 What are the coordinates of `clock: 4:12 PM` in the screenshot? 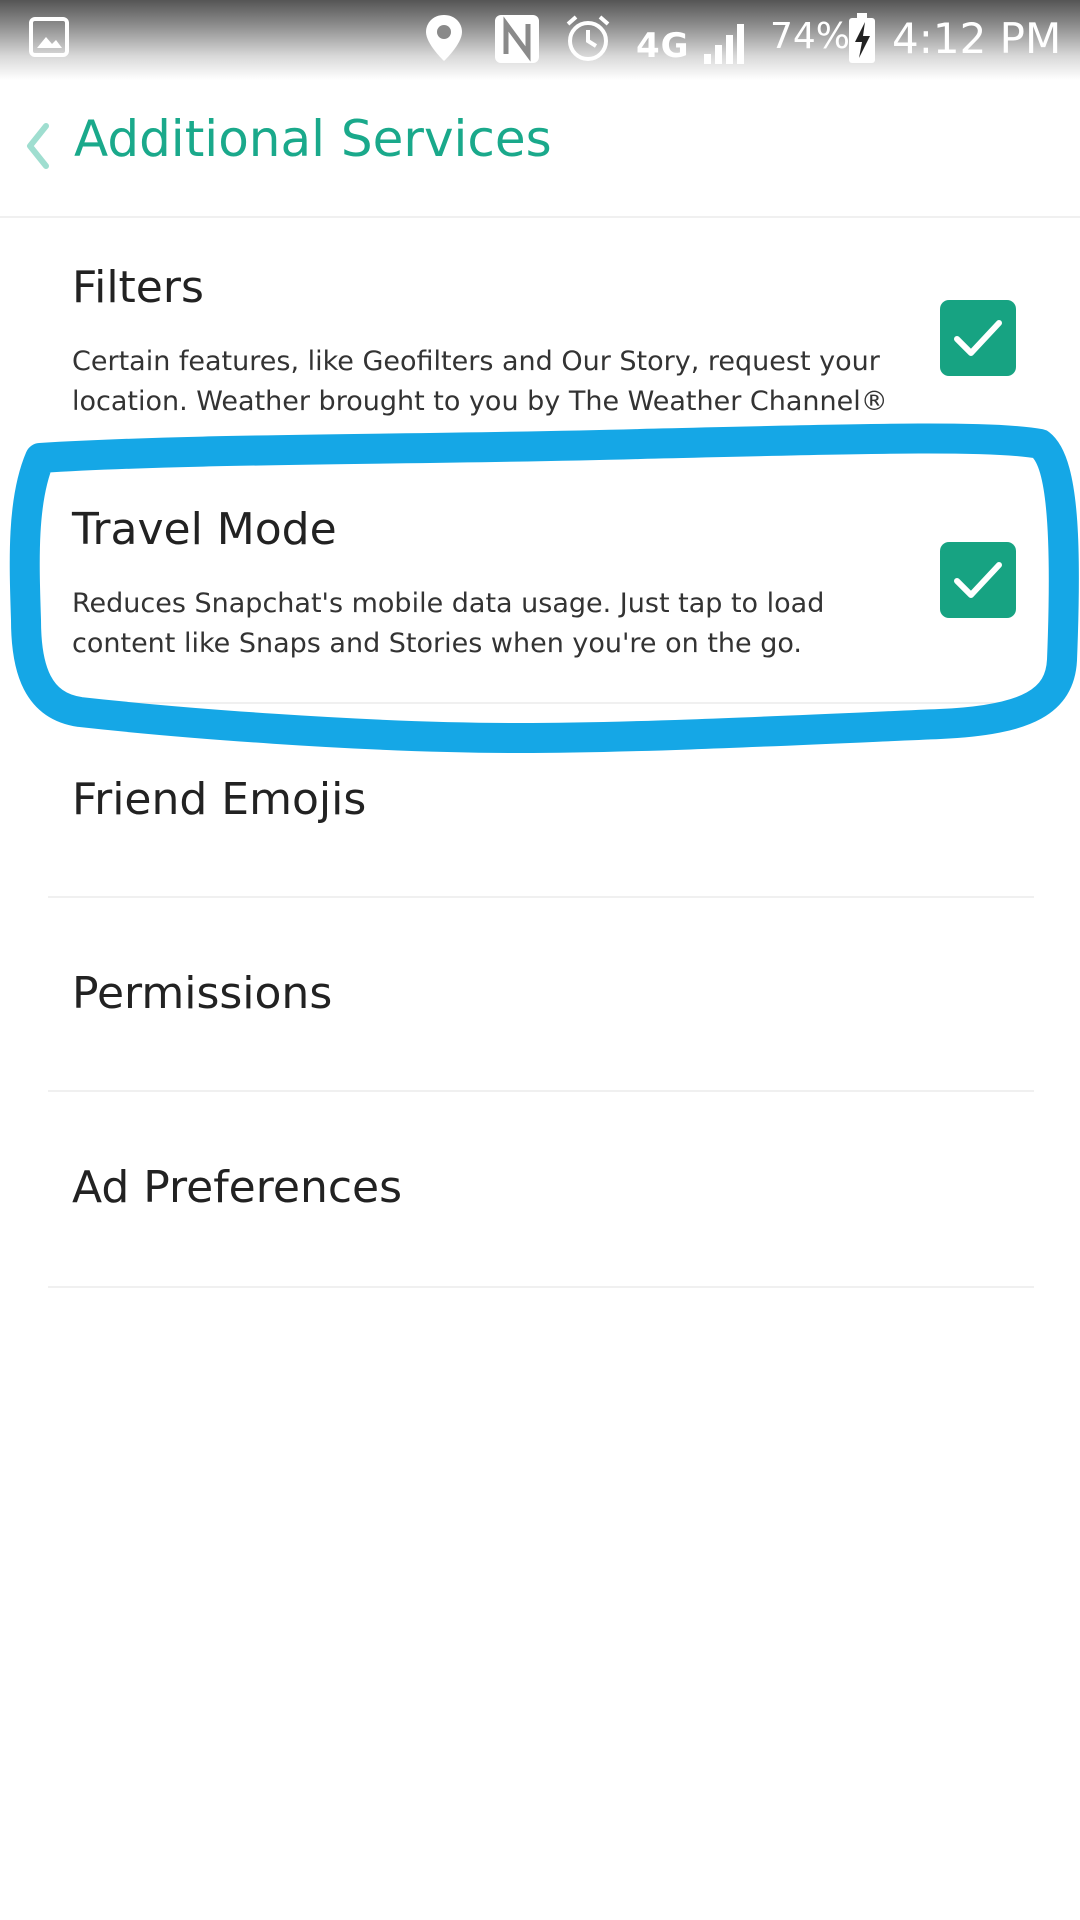 It's located at (977, 38).